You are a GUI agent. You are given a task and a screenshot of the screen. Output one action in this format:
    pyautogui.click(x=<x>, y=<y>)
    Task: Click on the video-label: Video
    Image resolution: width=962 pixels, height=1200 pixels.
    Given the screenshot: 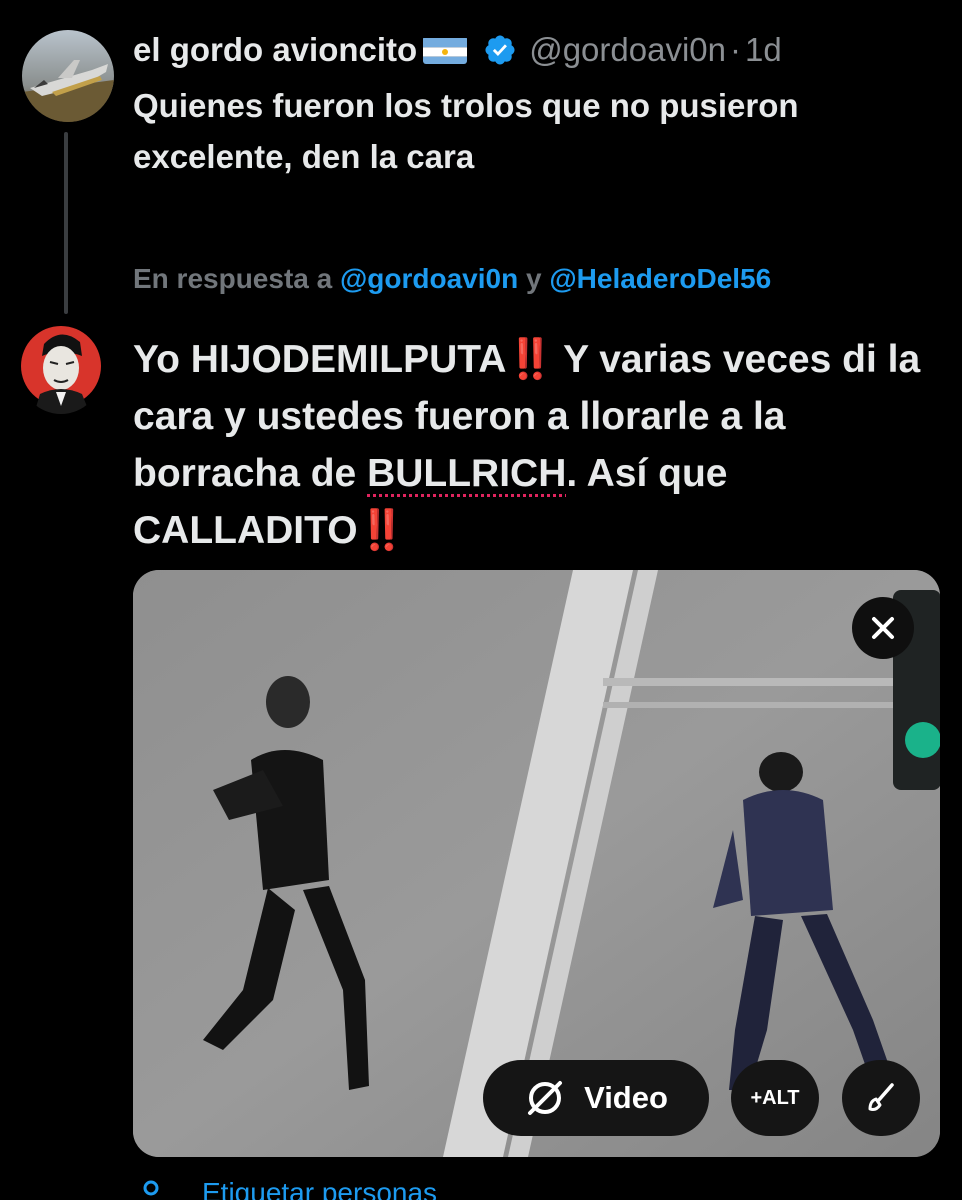 What is the action you would take?
    pyautogui.click(x=626, y=1097)
    